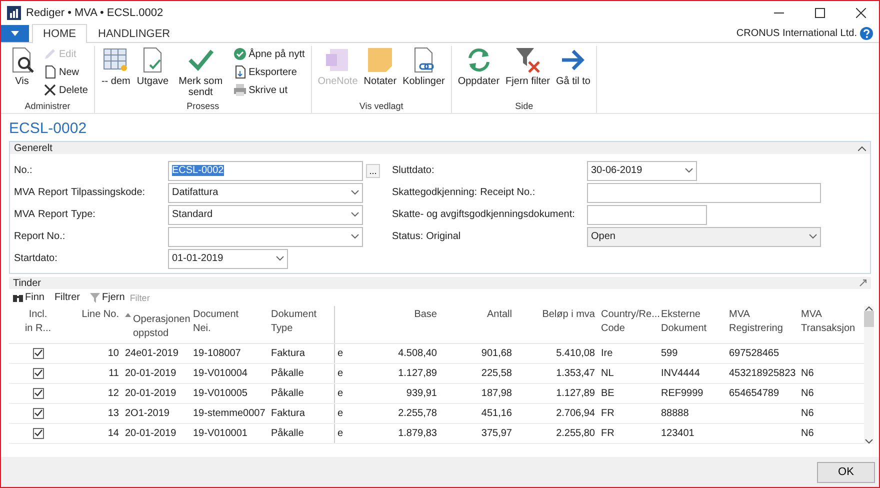 The width and height of the screenshot is (880, 488). I want to click on toolbar-button: Fjern Filter, so click(120, 297).